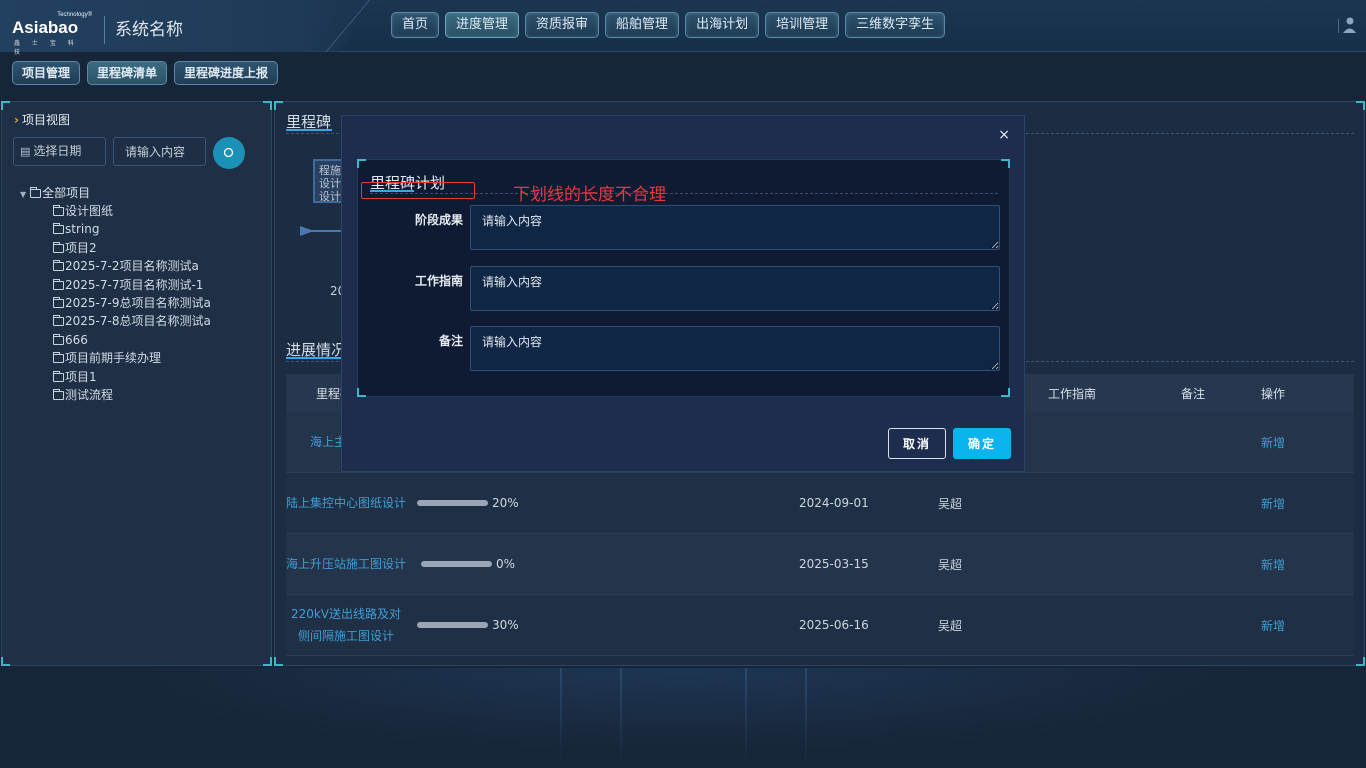  Describe the element at coordinates (59, 151) in the screenshot. I see `date-picker: ▤ 选择日期` at that location.